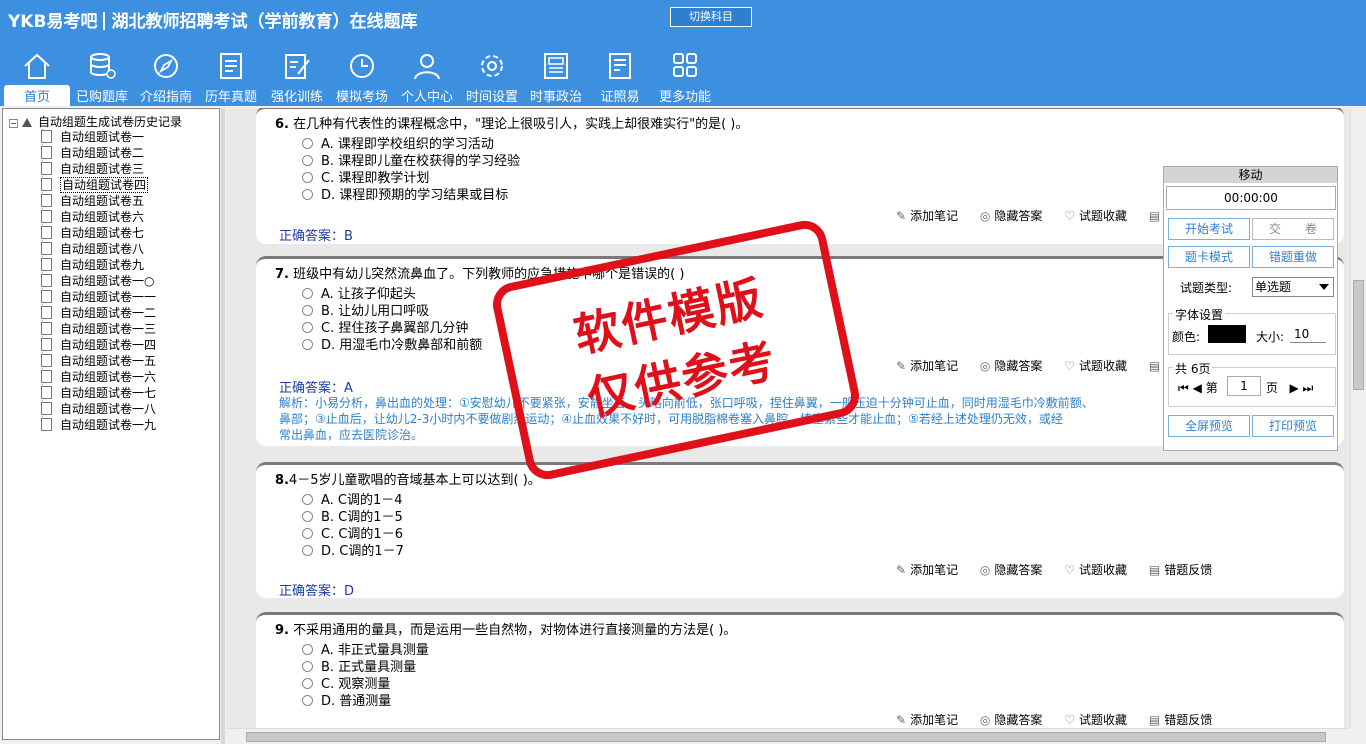 Image resolution: width=1366 pixels, height=744 pixels. What do you see at coordinates (1251, 198) in the screenshot?
I see `timer-display: 00:00:00` at bounding box center [1251, 198].